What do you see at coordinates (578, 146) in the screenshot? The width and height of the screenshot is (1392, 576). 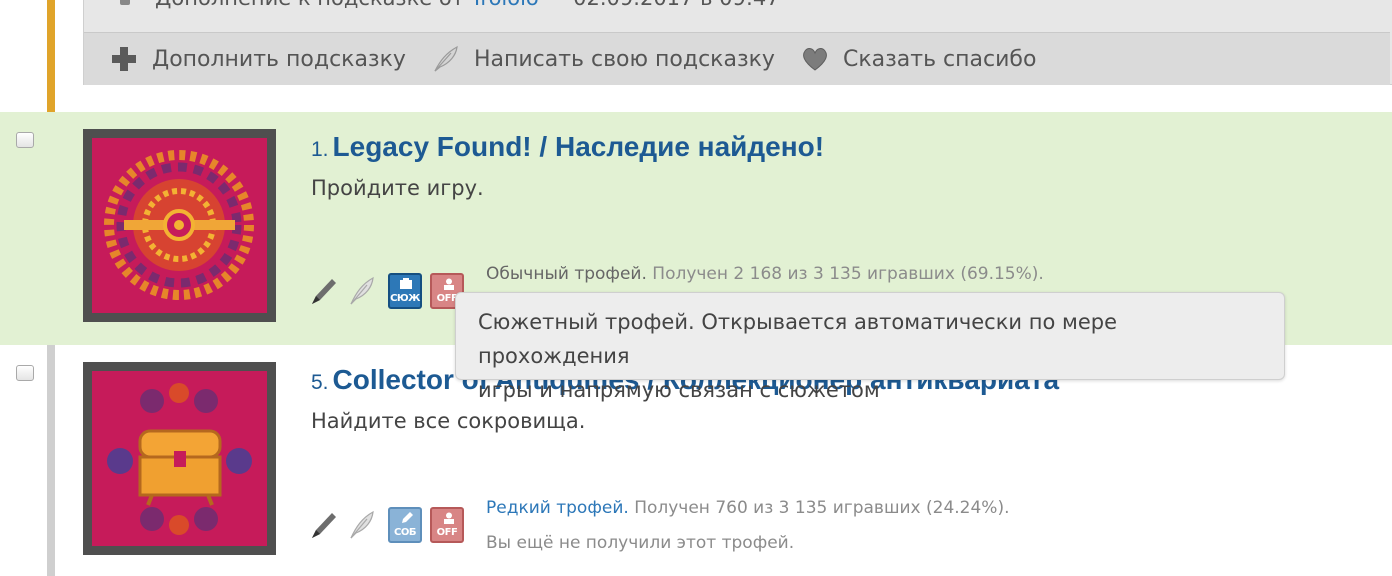 I see `trophy-title: Legacy Found! / Наследие найдено!` at bounding box center [578, 146].